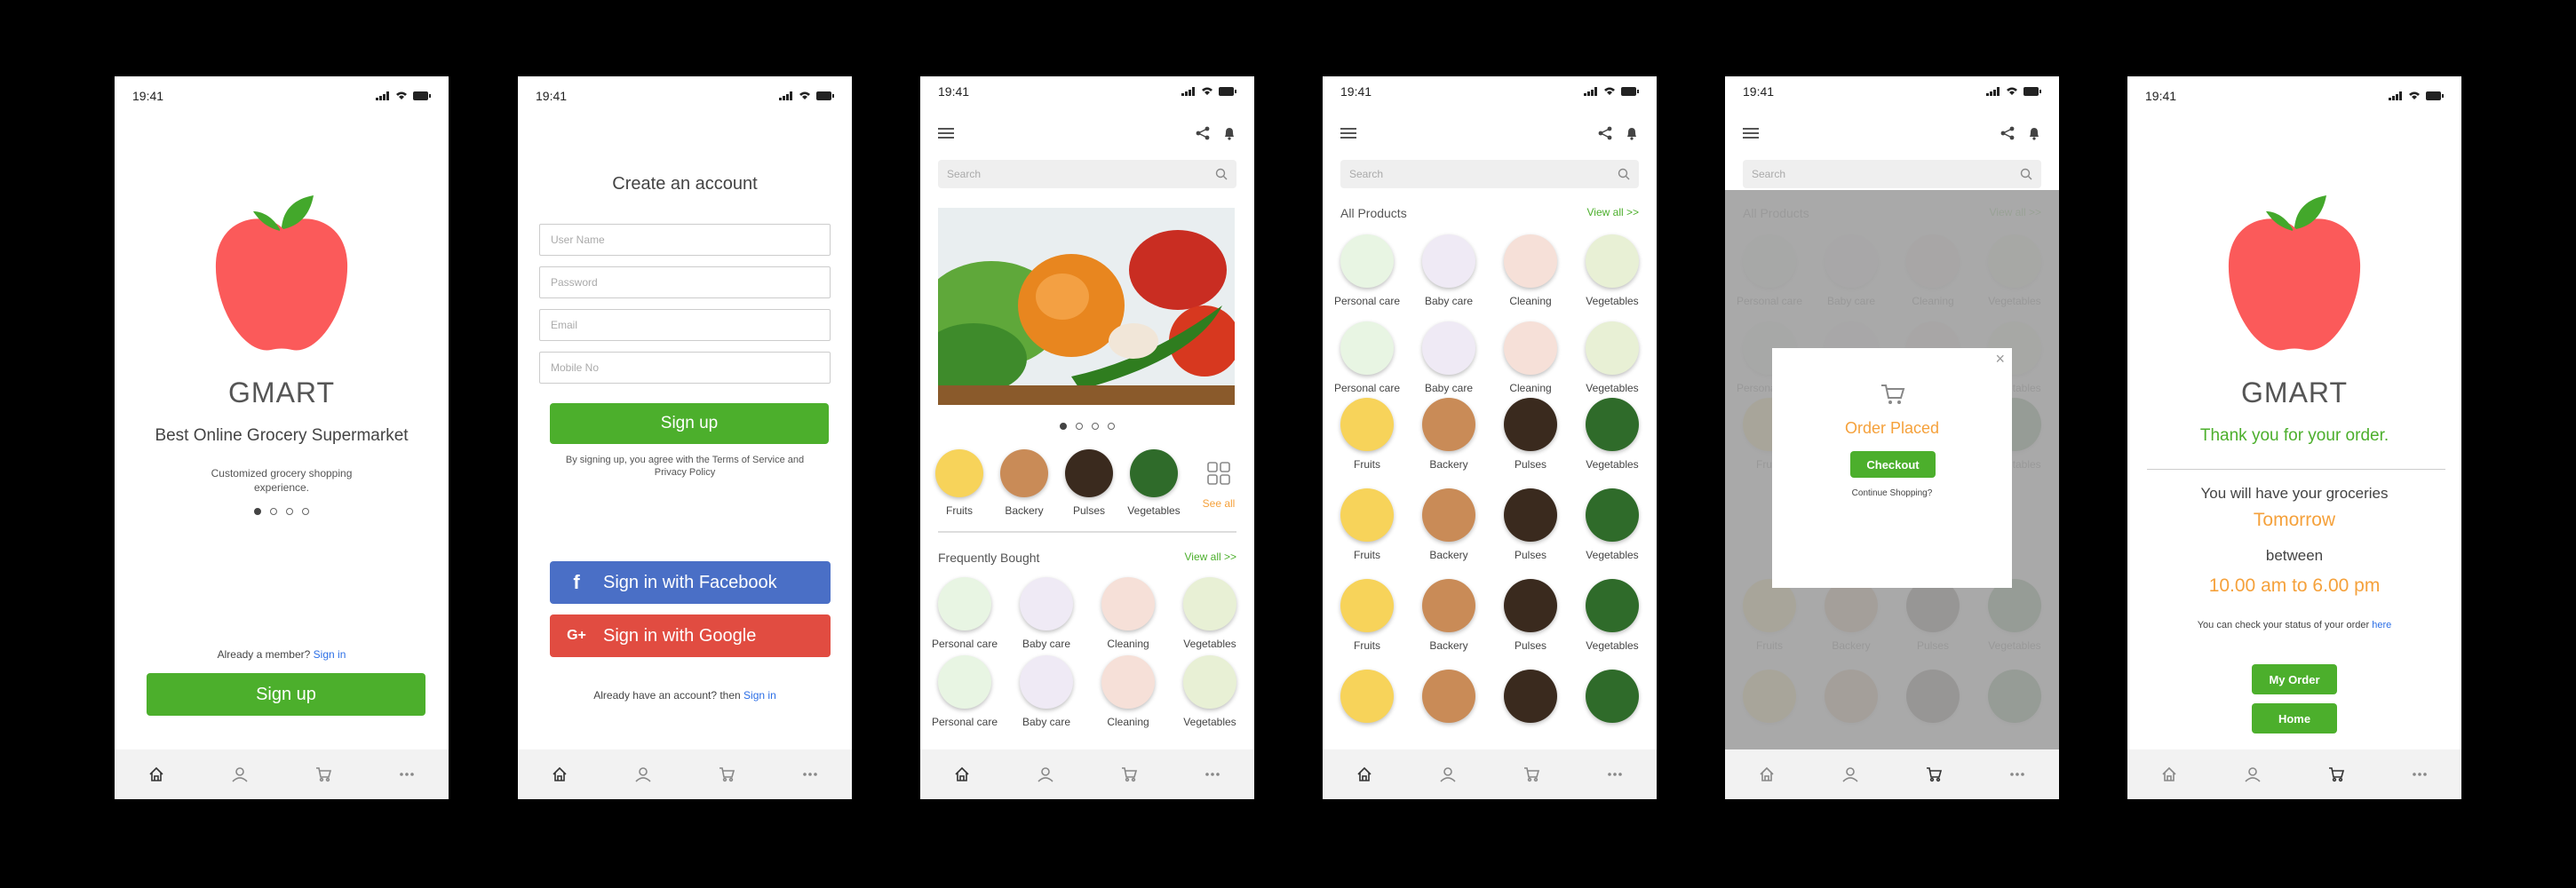  What do you see at coordinates (1892, 493) in the screenshot?
I see `continue-shopping-link: Continue Shopping?` at bounding box center [1892, 493].